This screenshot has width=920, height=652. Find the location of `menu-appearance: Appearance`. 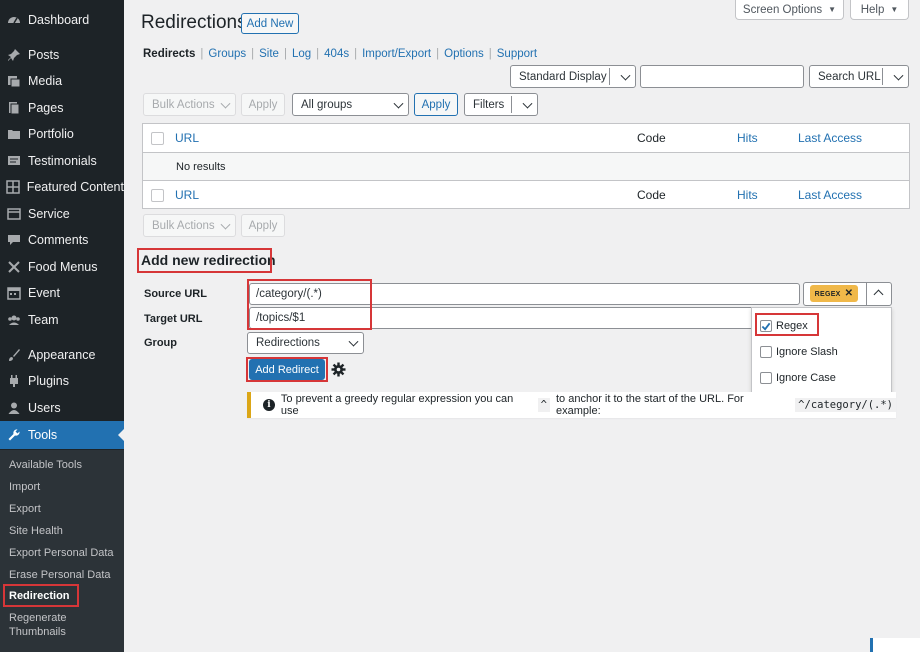

menu-appearance: Appearance is located at coordinates (62, 355).